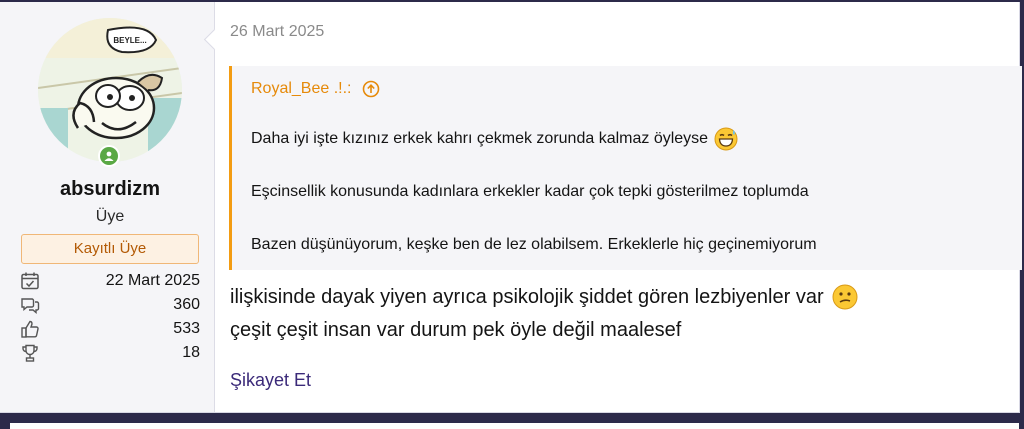 This screenshot has height=429, width=1024. Describe the element at coordinates (30, 281) in the screenshot. I see `calendar-check-icon` at that location.